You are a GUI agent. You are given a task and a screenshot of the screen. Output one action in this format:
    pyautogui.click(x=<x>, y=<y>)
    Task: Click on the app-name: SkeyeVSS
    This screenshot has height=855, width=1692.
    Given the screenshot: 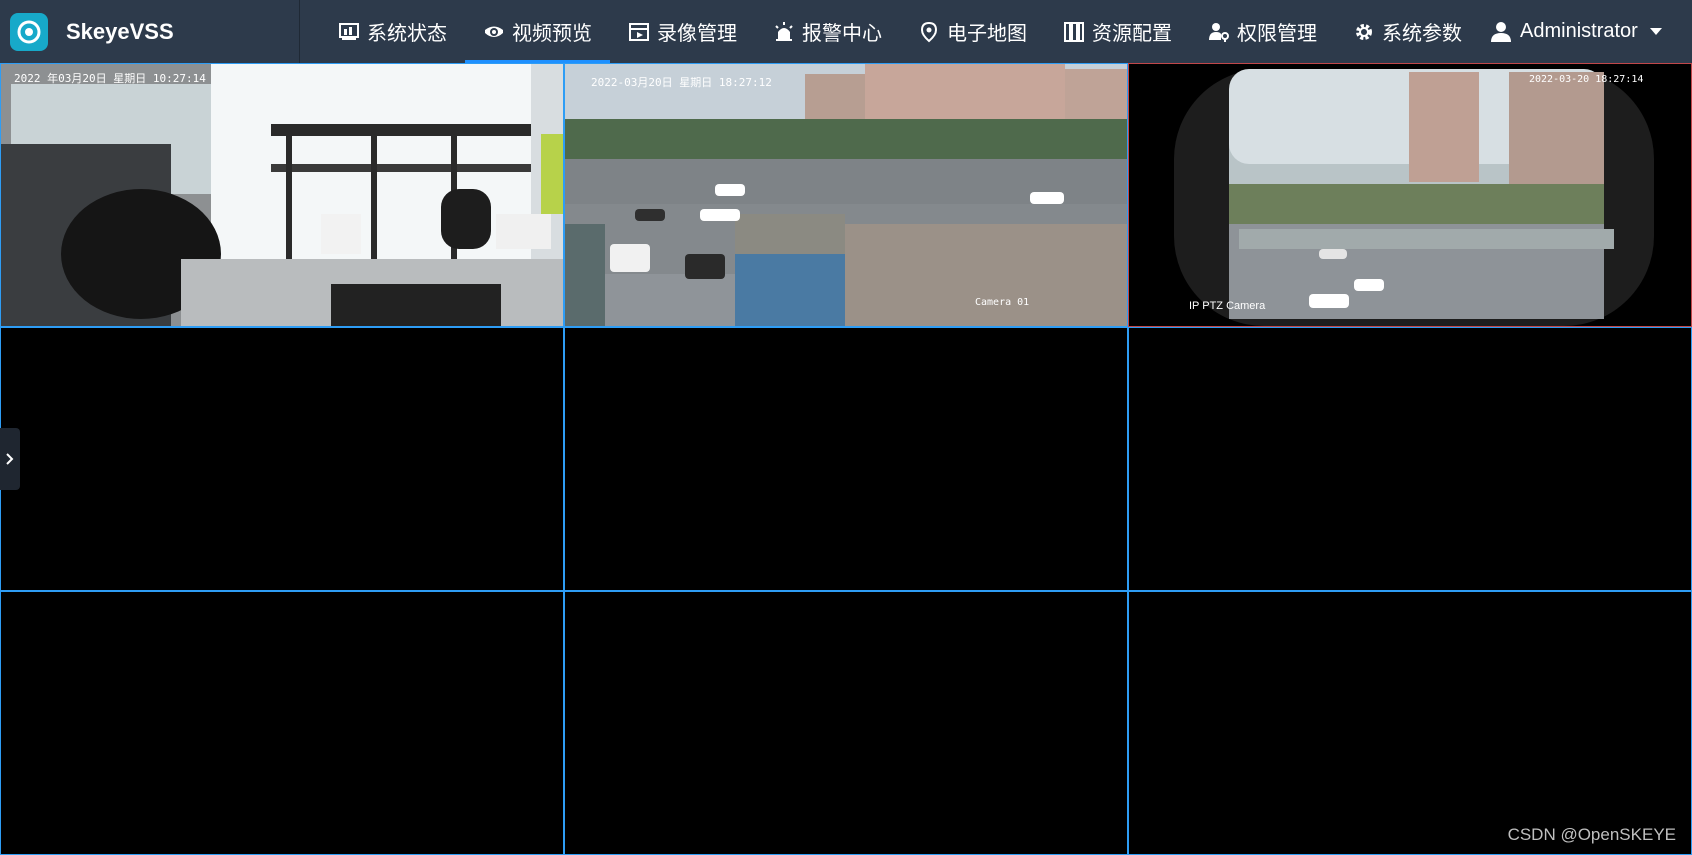 What is the action you would take?
    pyautogui.click(x=120, y=31)
    